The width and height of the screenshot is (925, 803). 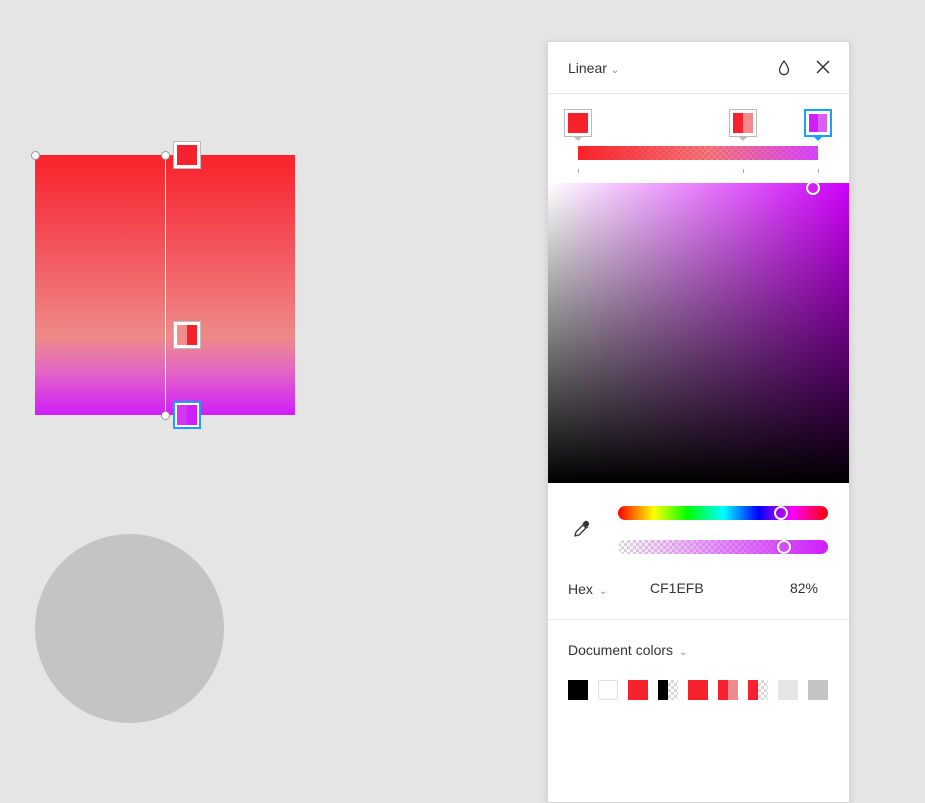 What do you see at coordinates (129, 628) in the screenshot?
I see `circle-shape` at bounding box center [129, 628].